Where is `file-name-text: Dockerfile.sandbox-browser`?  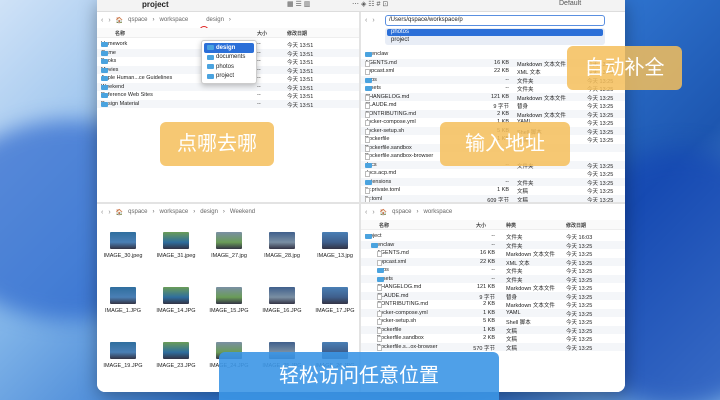
file-name-text: Dockerfile.sandbox-browser is located at coordinates (399, 156).